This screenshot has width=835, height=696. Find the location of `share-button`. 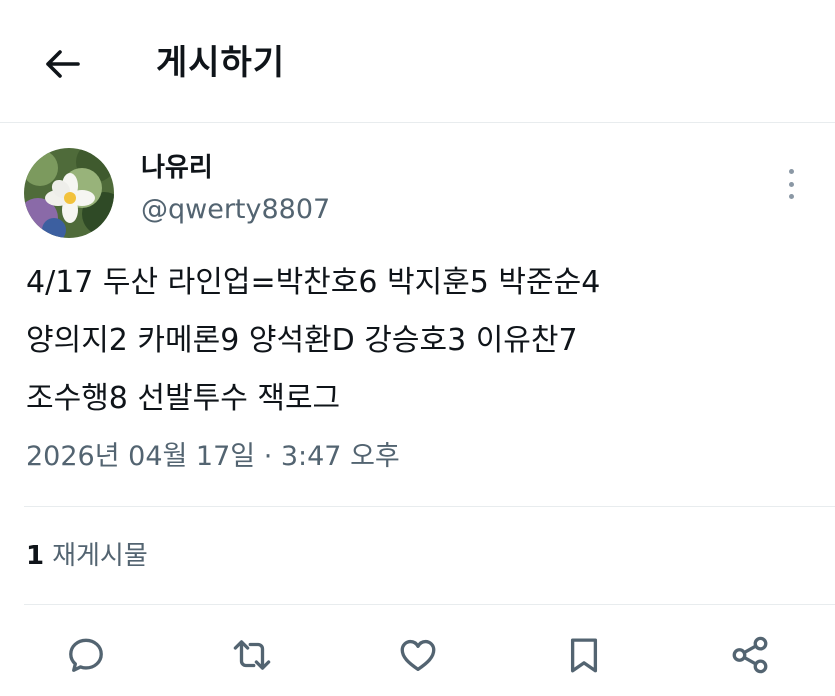

share-button is located at coordinates (750, 655).